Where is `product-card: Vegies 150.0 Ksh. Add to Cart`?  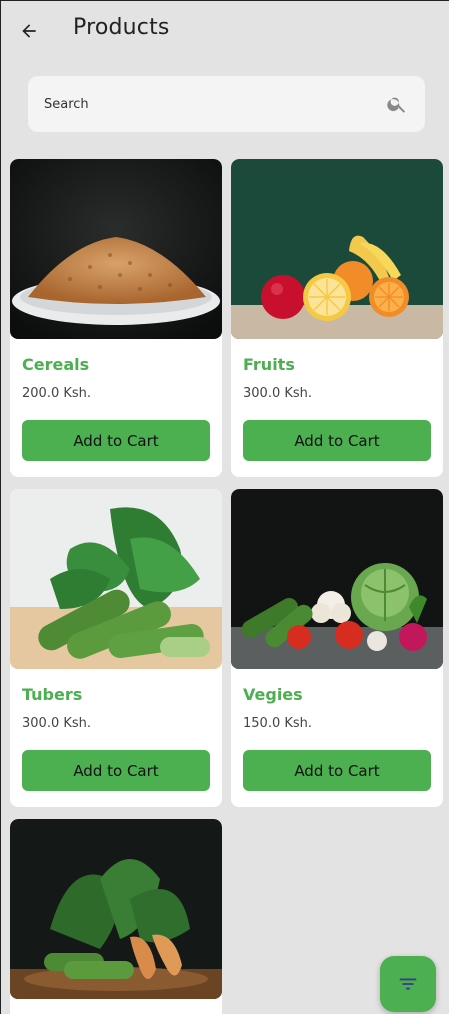 product-card: Vegies 150.0 Ksh. Add to Cart is located at coordinates (337, 648).